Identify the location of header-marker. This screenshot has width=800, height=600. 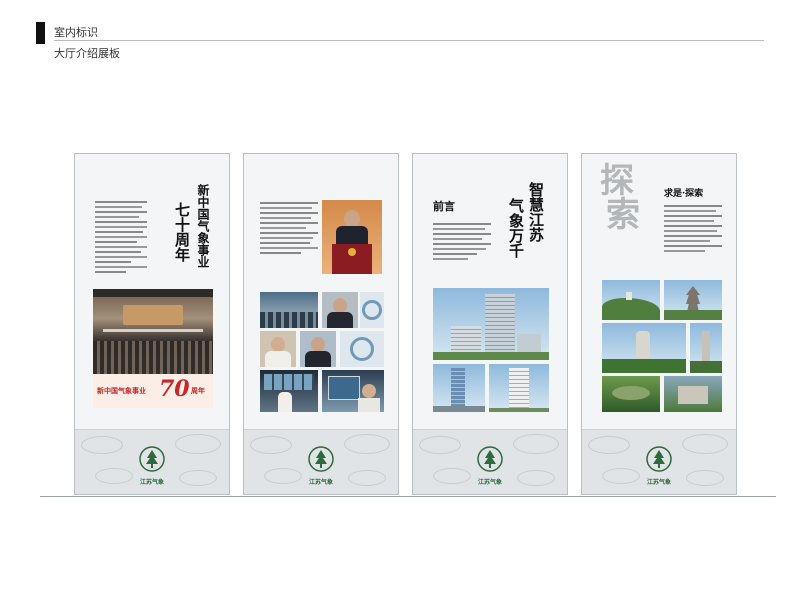
(40, 33).